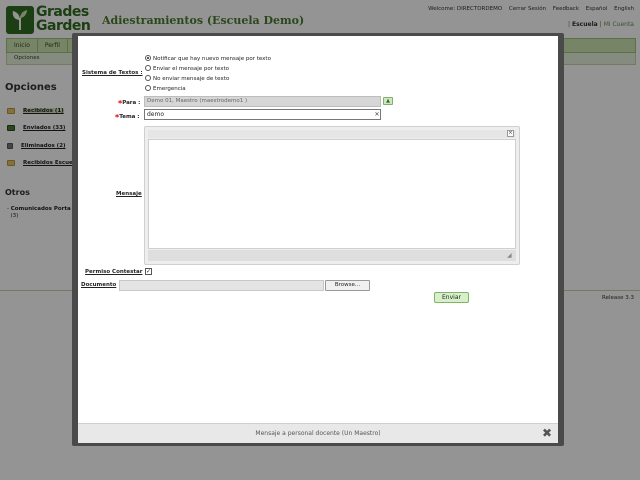 The image size is (640, 480). What do you see at coordinates (148, 57) in the screenshot?
I see `radio-button-selected` at bounding box center [148, 57].